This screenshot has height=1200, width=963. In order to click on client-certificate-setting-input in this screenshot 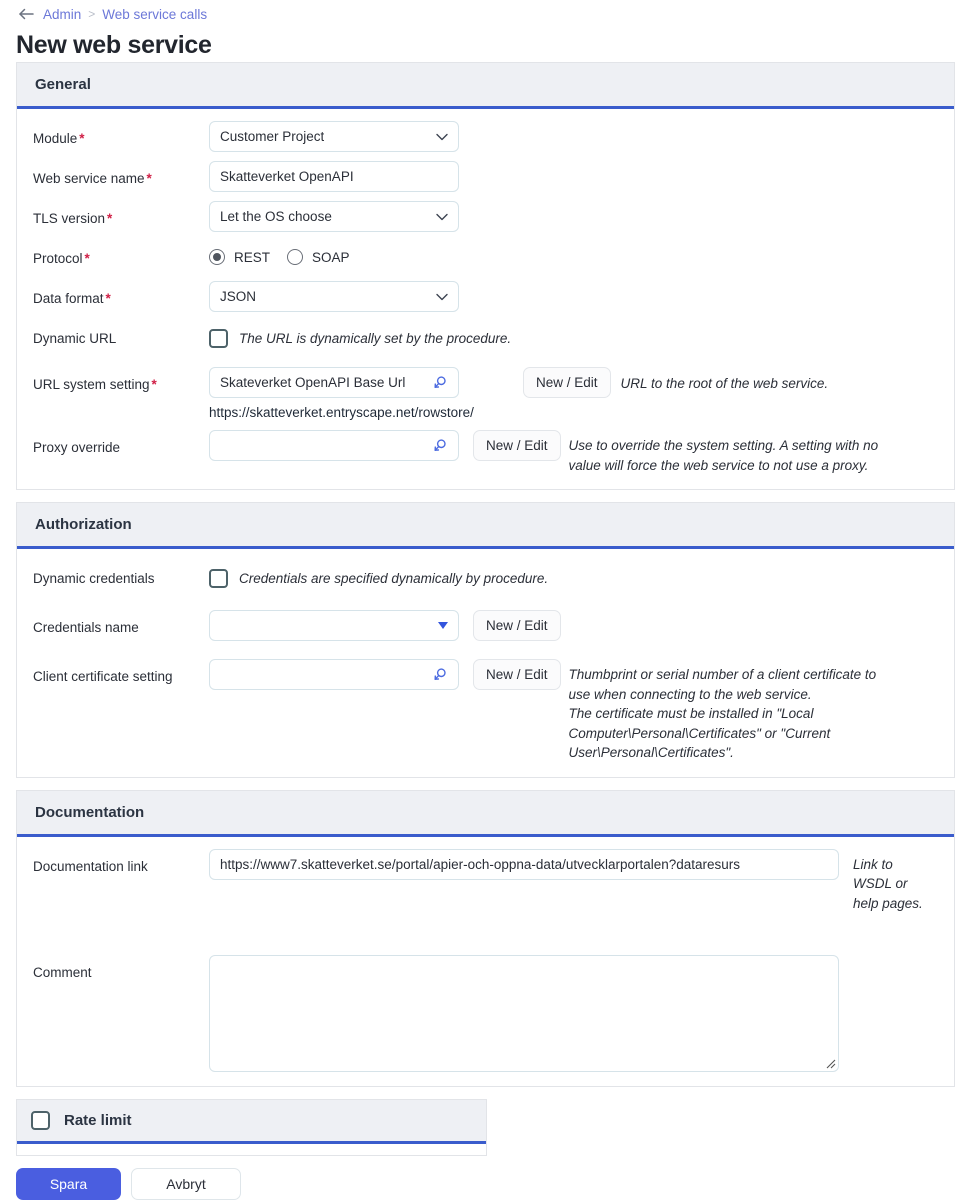, I will do `click(334, 674)`.